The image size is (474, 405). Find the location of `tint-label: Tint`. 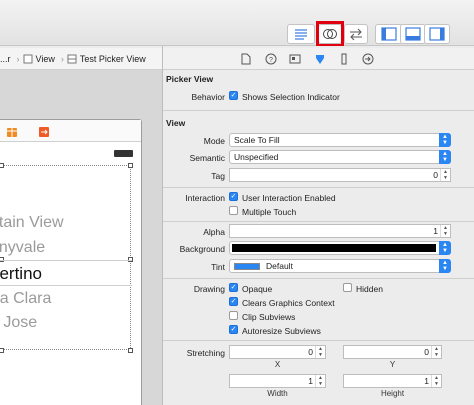

tint-label: Tint is located at coordinates (218, 267).